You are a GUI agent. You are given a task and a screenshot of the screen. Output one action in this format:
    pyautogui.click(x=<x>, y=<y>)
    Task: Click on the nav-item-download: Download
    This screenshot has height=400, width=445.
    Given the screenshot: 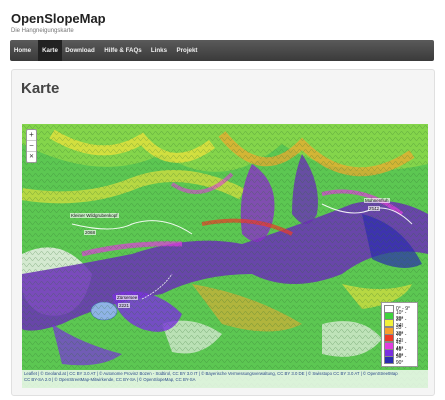 What is the action you would take?
    pyautogui.click(x=80, y=50)
    